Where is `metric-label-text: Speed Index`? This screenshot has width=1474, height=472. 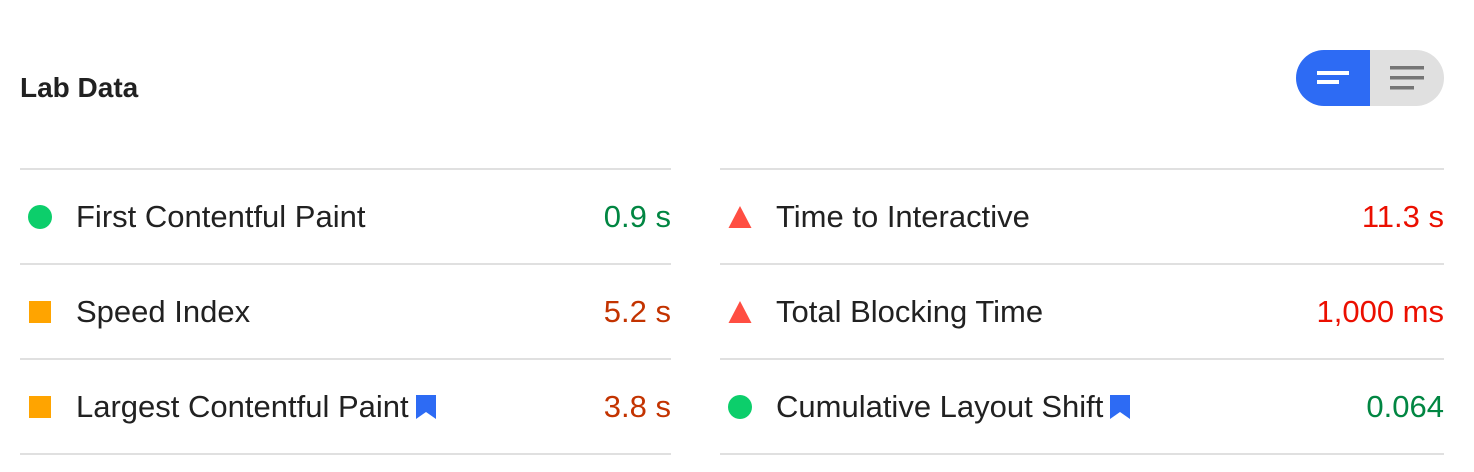
metric-label-text: Speed Index is located at coordinates (163, 311).